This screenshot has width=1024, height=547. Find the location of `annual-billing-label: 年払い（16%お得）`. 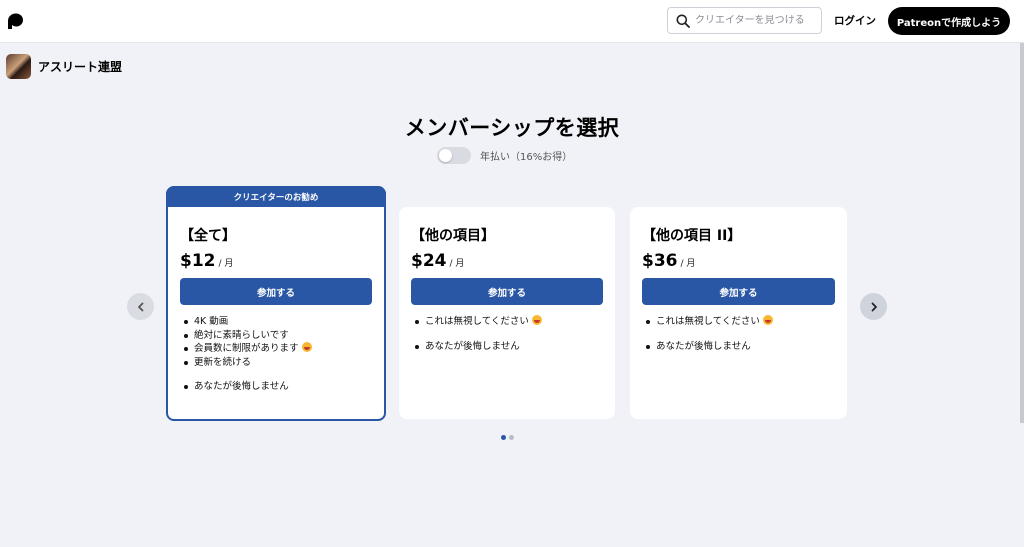

annual-billing-label: 年払い（16%お得） is located at coordinates (526, 157).